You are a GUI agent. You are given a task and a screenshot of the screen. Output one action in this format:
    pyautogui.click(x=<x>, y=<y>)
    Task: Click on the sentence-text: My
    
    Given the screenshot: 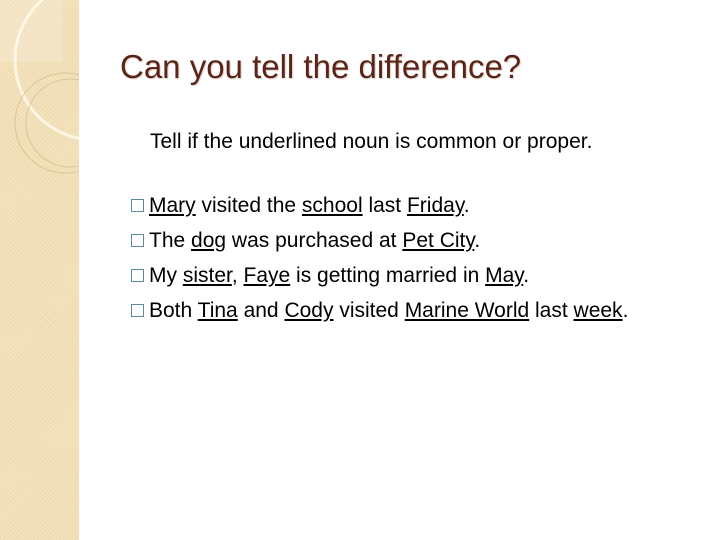 What is the action you would take?
    pyautogui.click(x=166, y=275)
    